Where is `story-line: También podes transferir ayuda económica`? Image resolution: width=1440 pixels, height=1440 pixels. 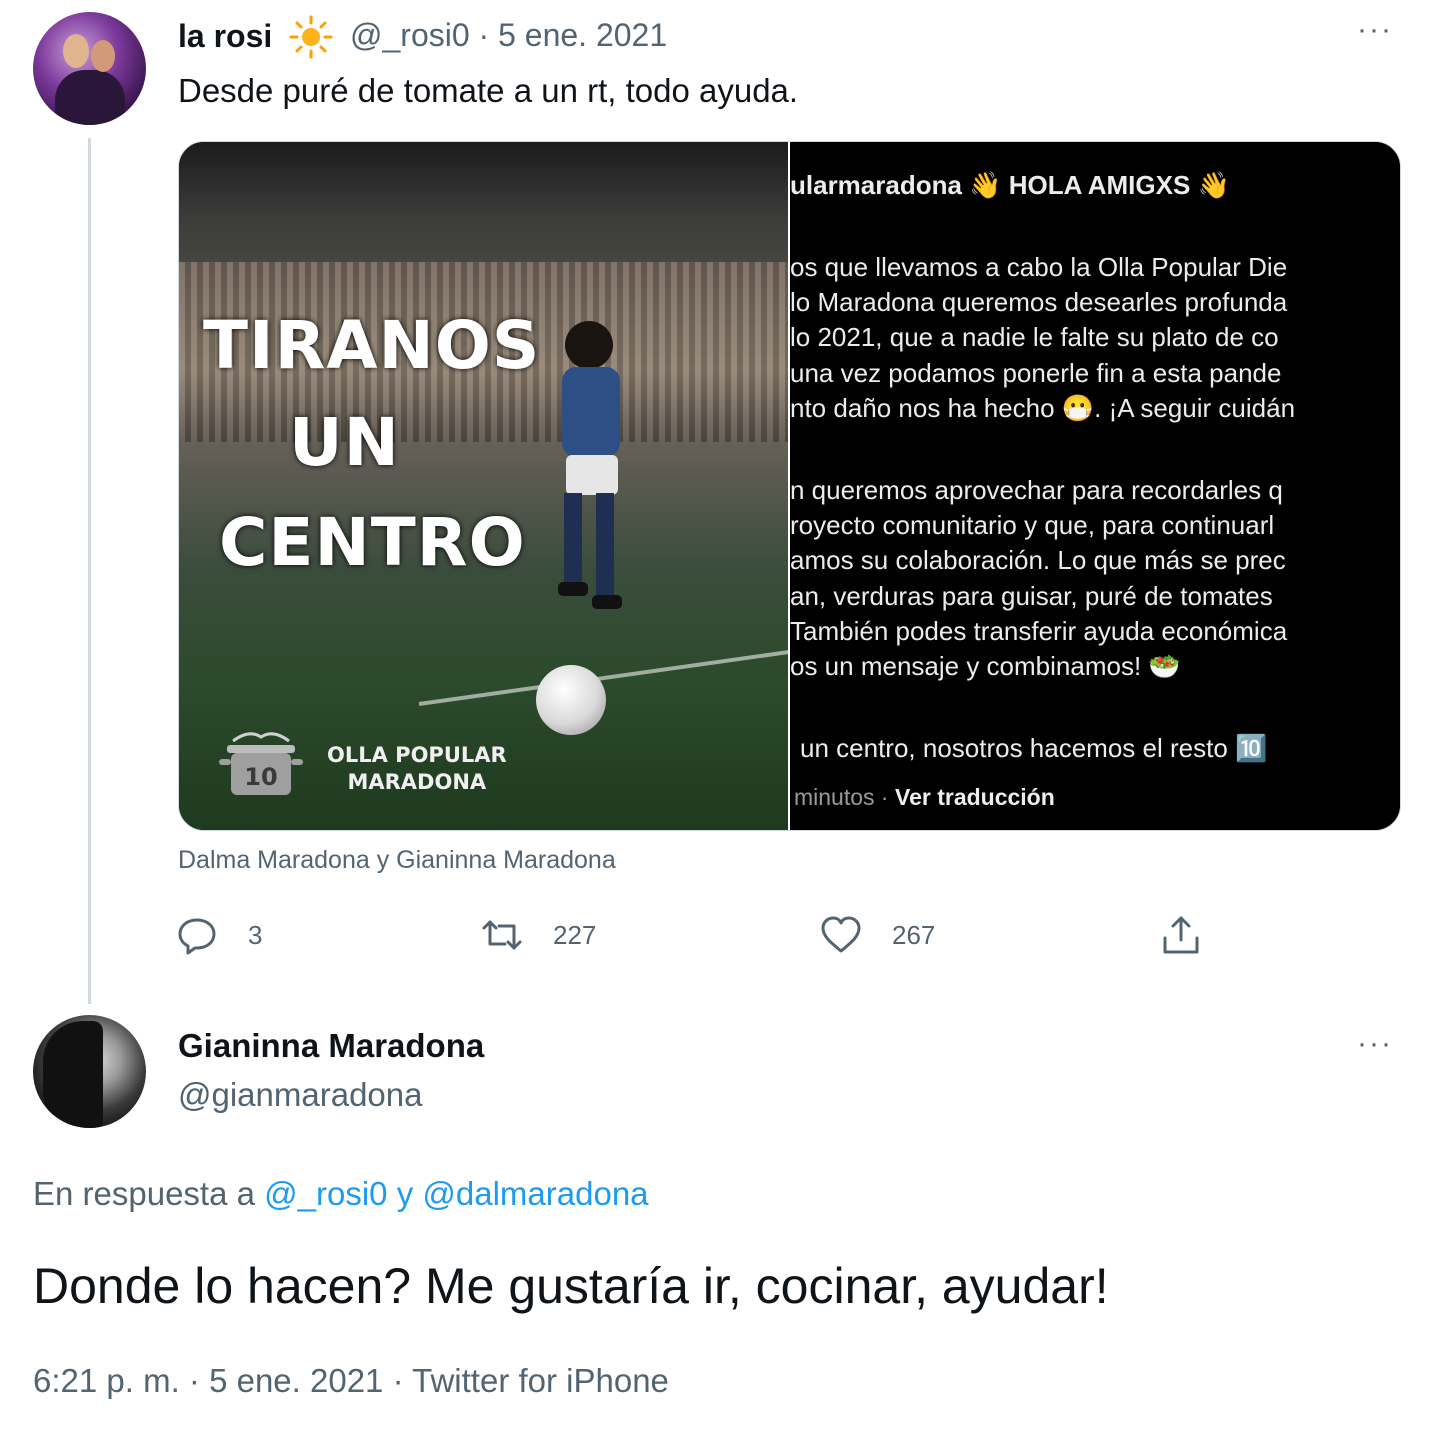 story-line: También podes transferir ayuda económica is located at coordinates (1039, 631).